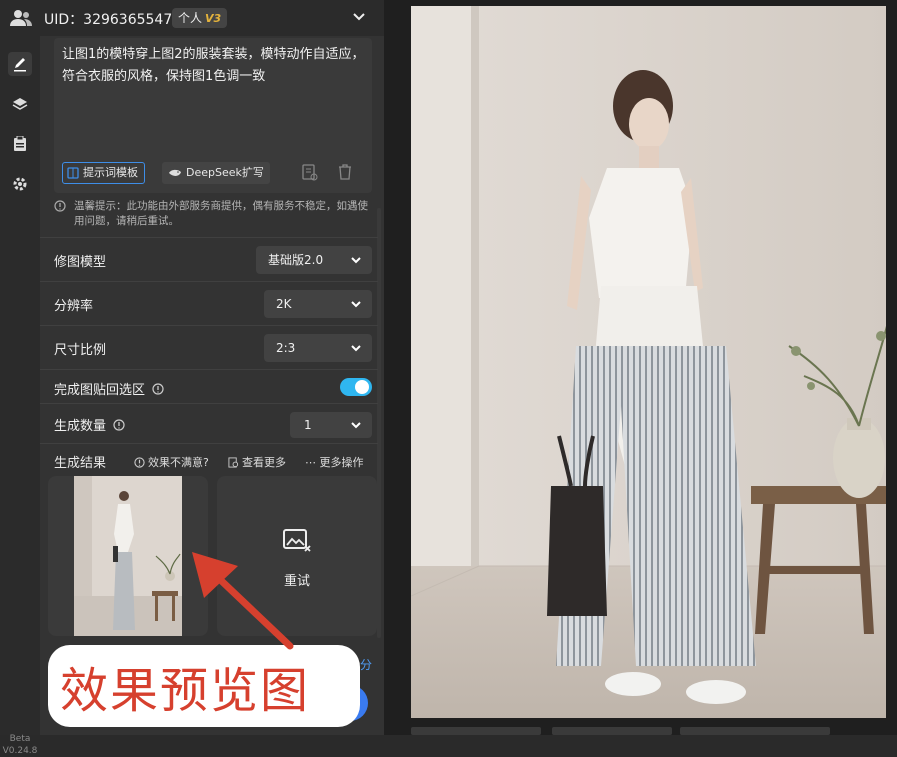 This screenshot has height=757, width=897. I want to click on resolution-value: 2K, so click(284, 304).